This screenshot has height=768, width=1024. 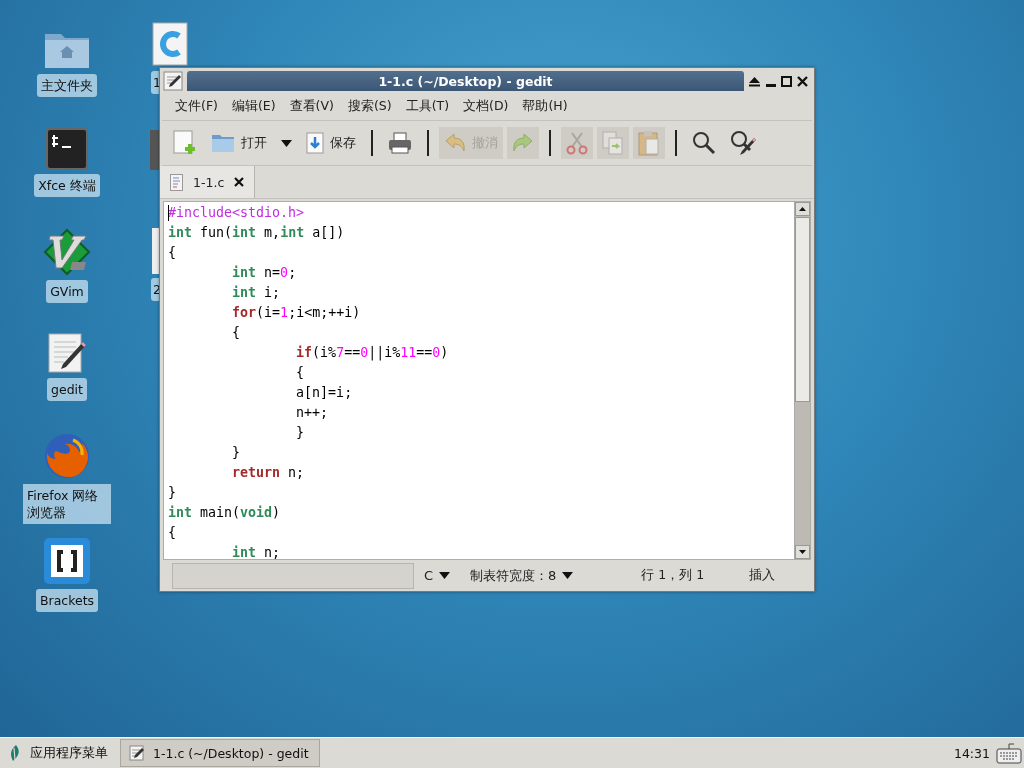 I want to click on document-icon, so click(x=176, y=182).